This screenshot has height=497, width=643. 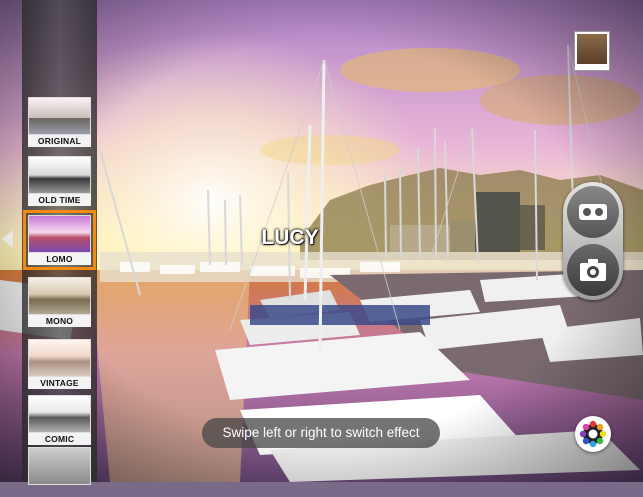 What do you see at coordinates (290, 237) in the screenshot?
I see `current-effect-name: LUCY` at bounding box center [290, 237].